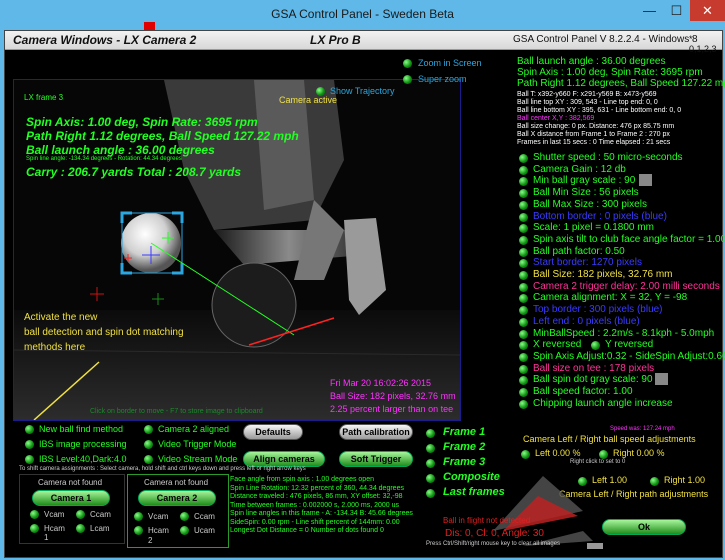 The height and width of the screenshot is (560, 725). What do you see at coordinates (81, 429) in the screenshot?
I see `new-ball-find-option: New ball find method` at bounding box center [81, 429].